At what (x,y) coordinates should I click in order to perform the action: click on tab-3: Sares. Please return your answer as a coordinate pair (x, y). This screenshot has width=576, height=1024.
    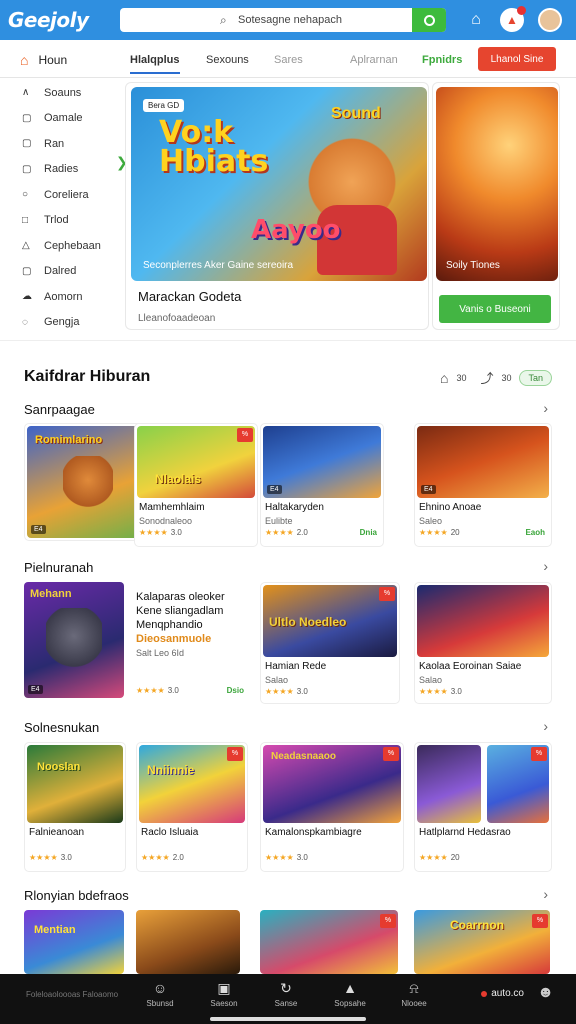
    Looking at the image, I should click on (288, 60).